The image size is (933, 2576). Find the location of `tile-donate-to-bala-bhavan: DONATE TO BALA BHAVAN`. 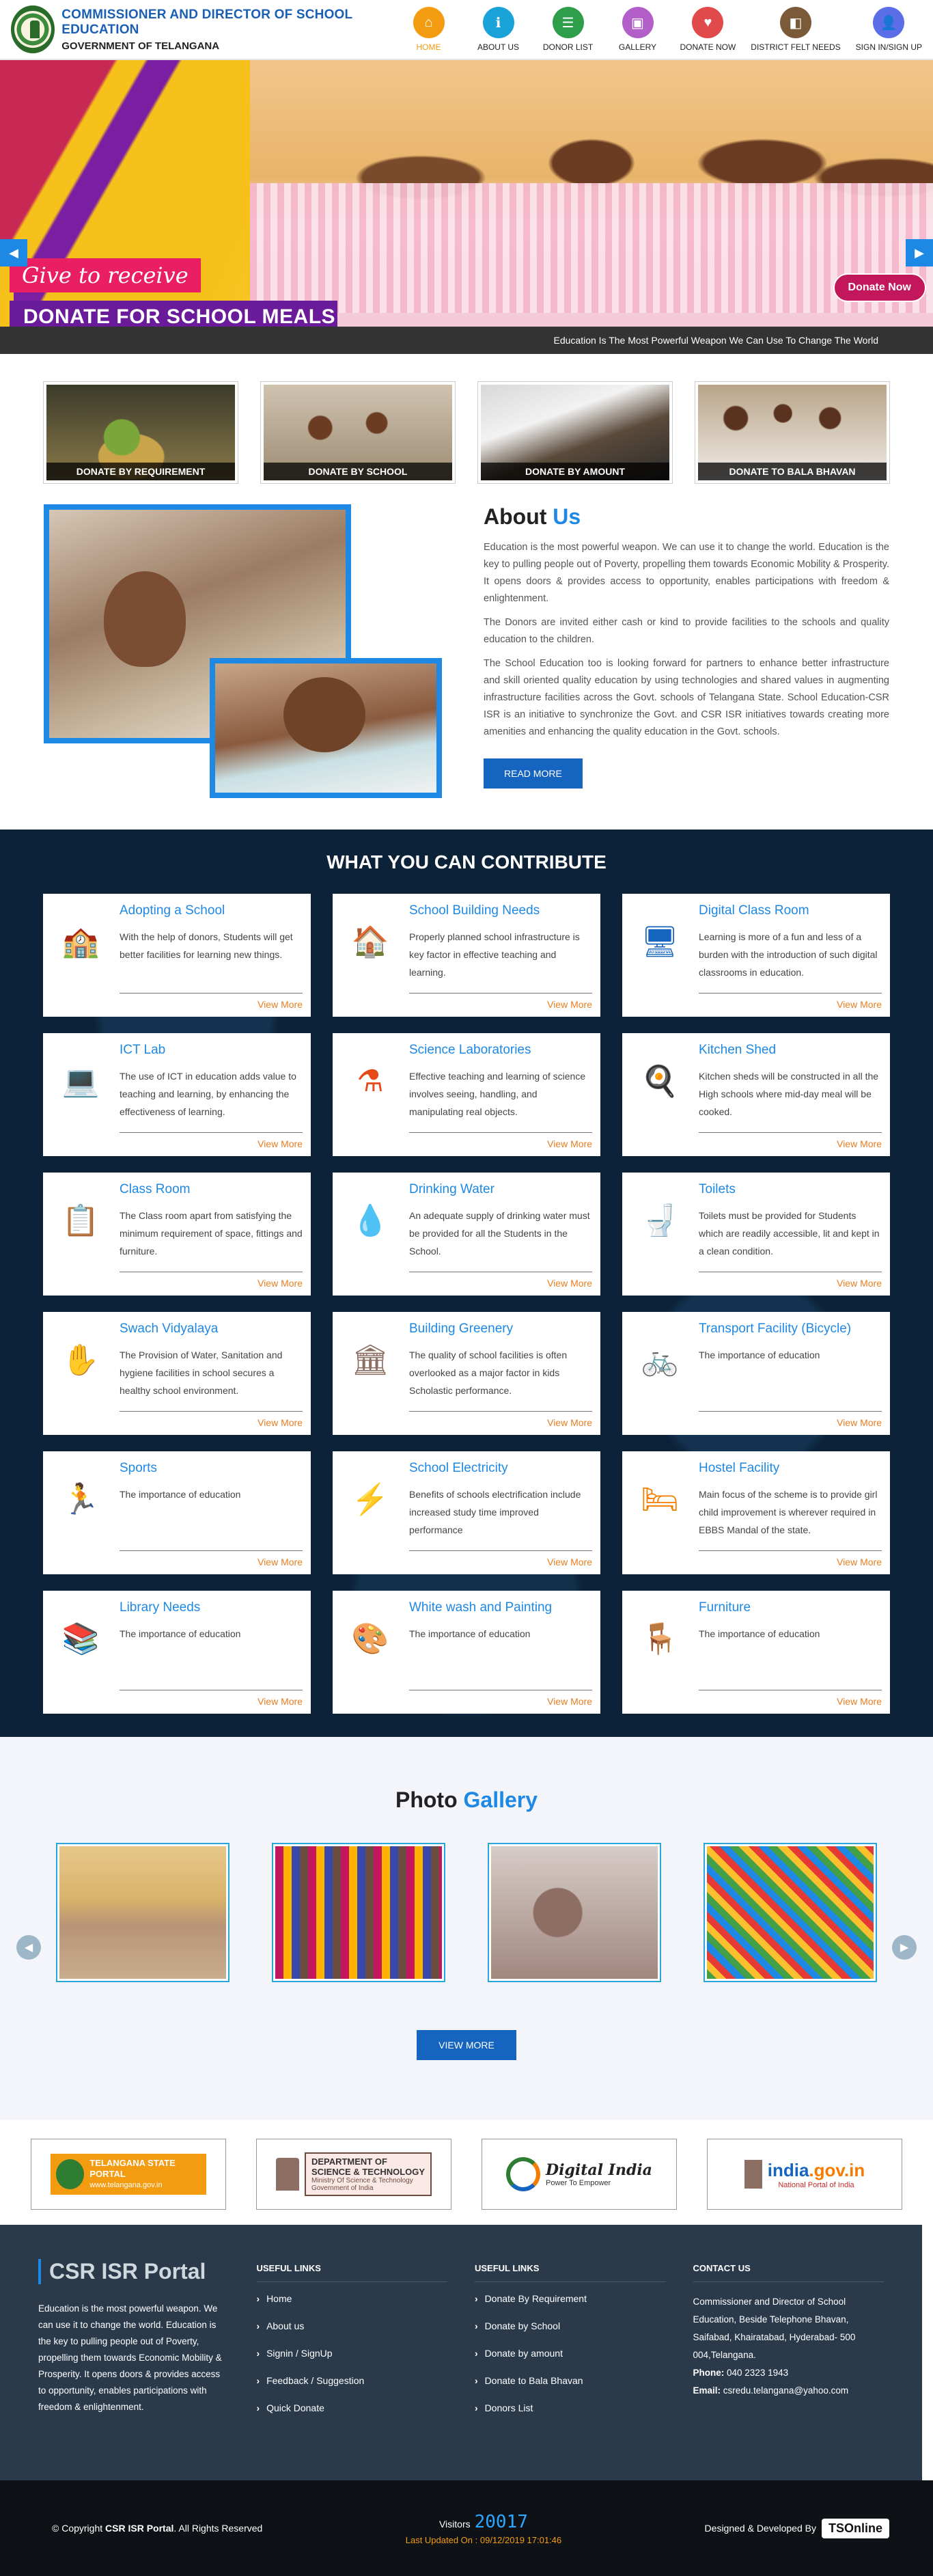

tile-donate-to-bala-bhavan: DONATE TO BALA BHAVAN is located at coordinates (793, 432).